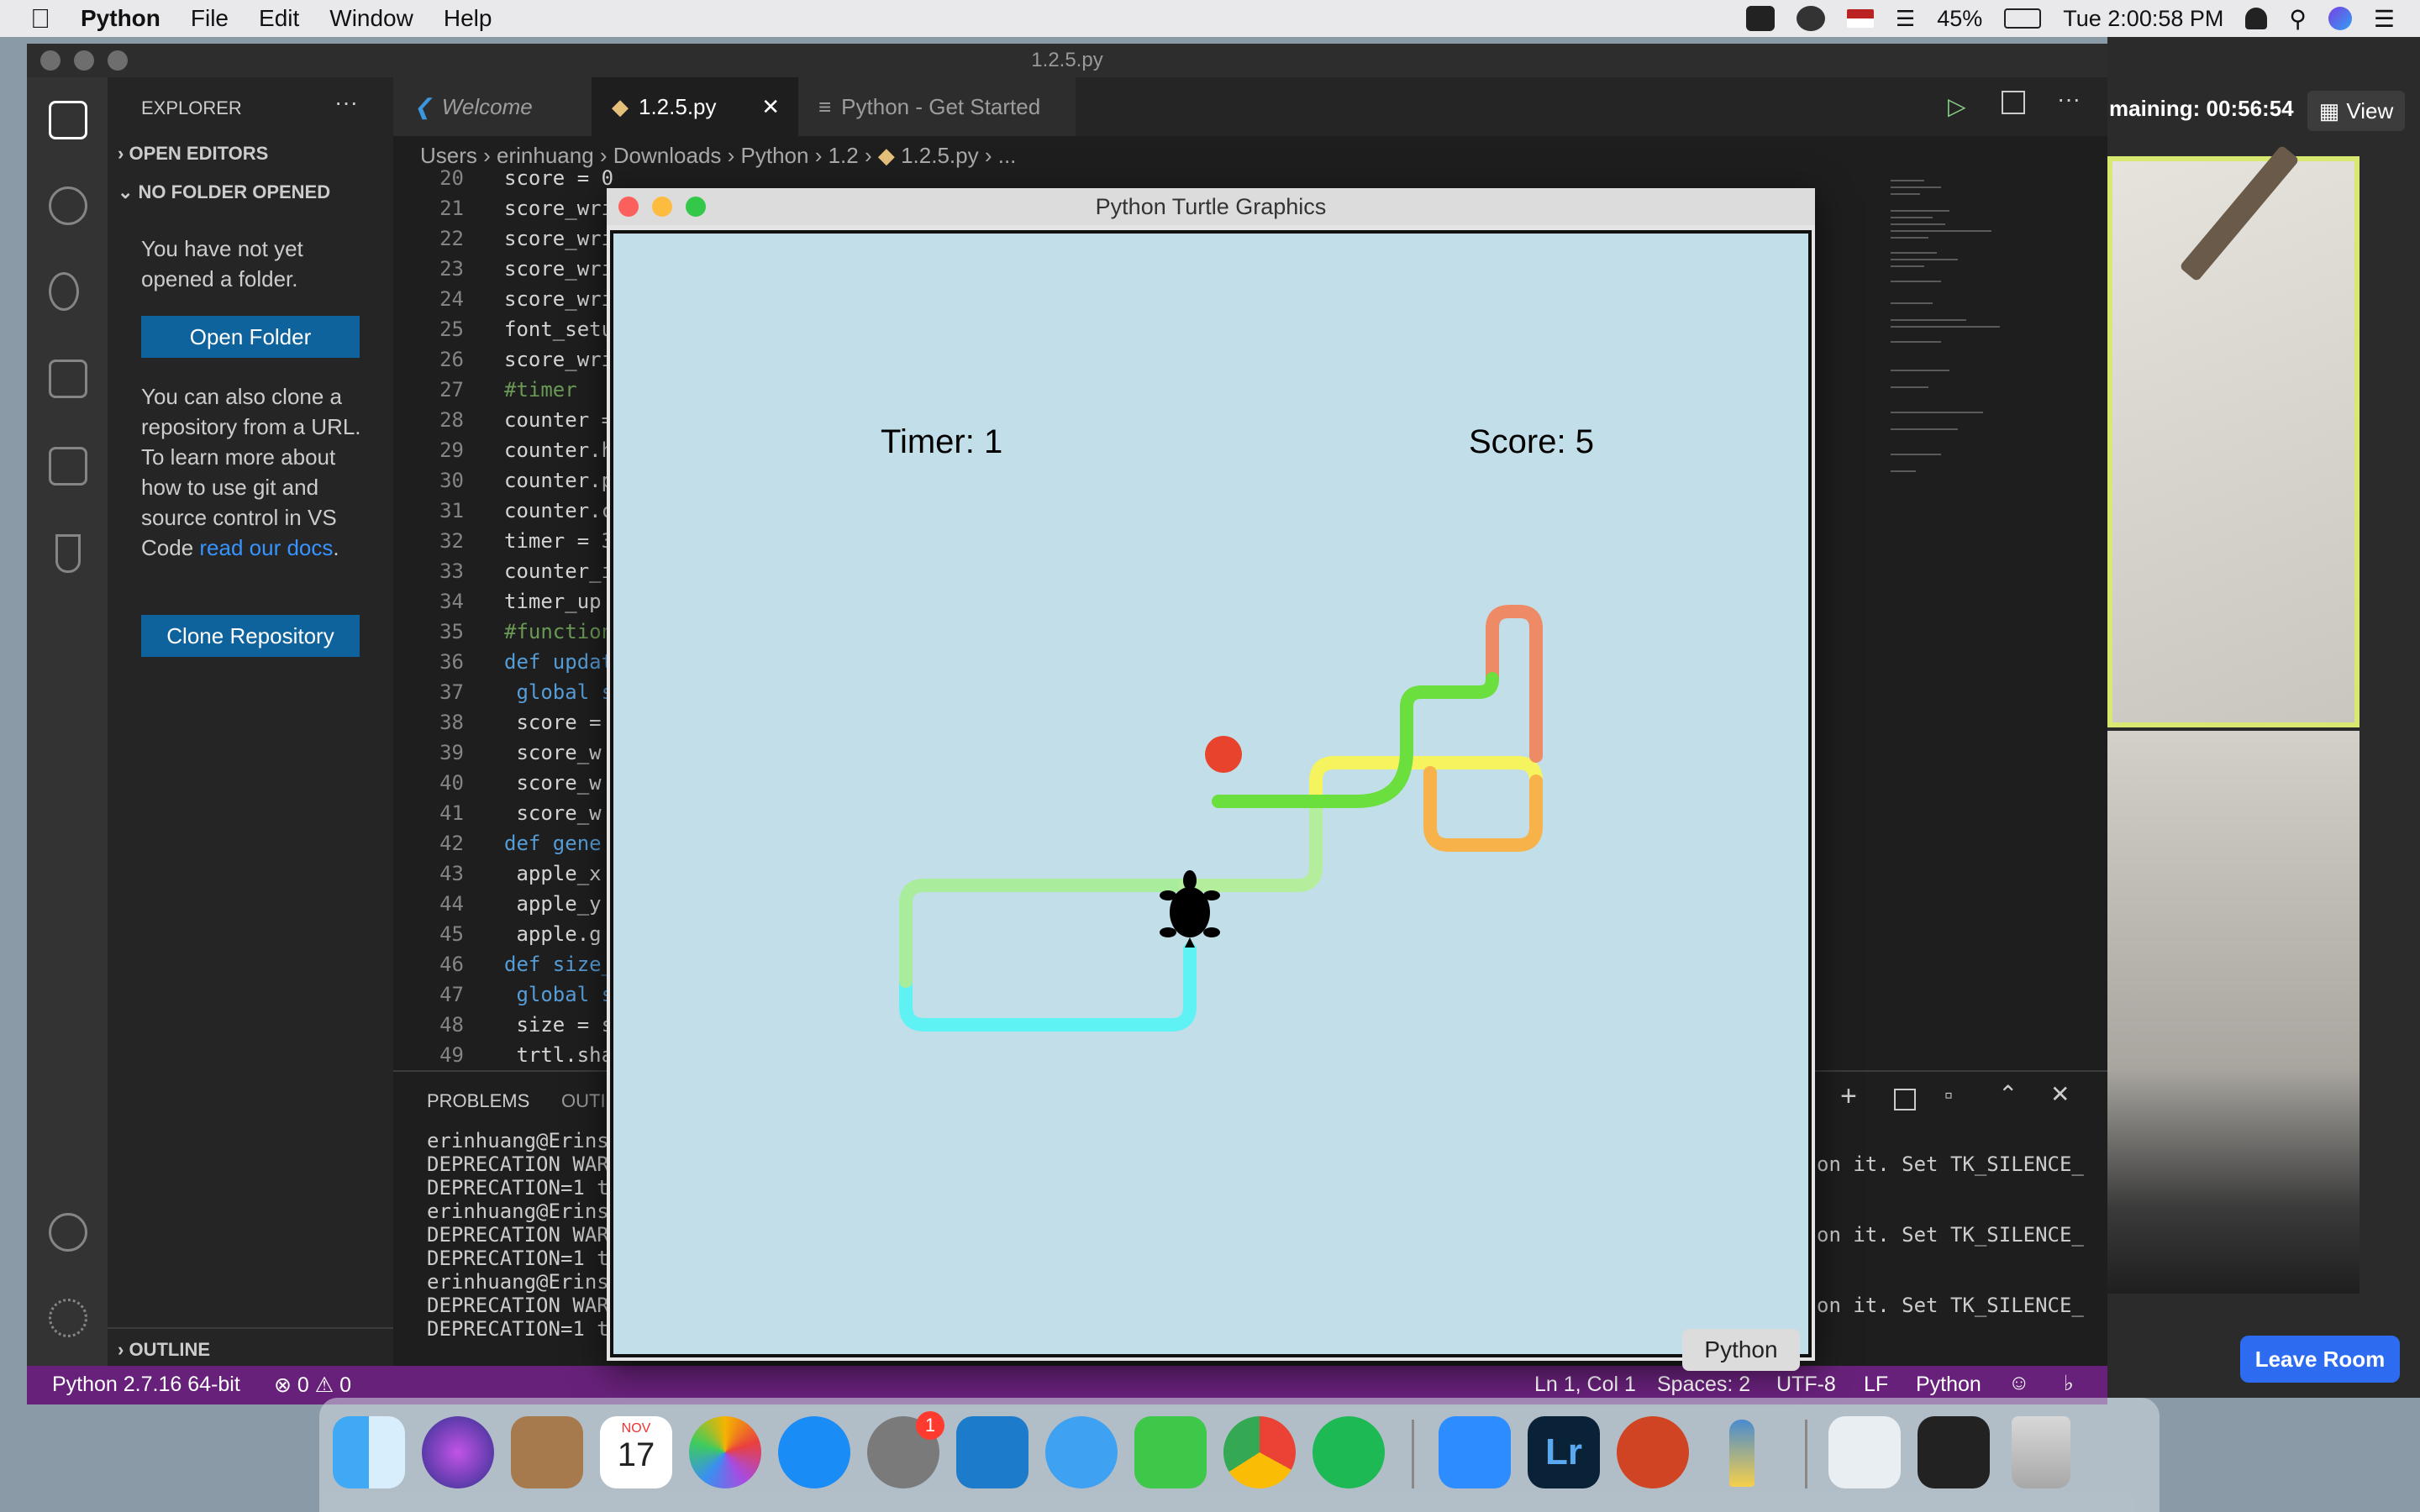 The image size is (2420, 1512). Describe the element at coordinates (1760, 18) in the screenshot. I see `zoom-status-icon` at that location.